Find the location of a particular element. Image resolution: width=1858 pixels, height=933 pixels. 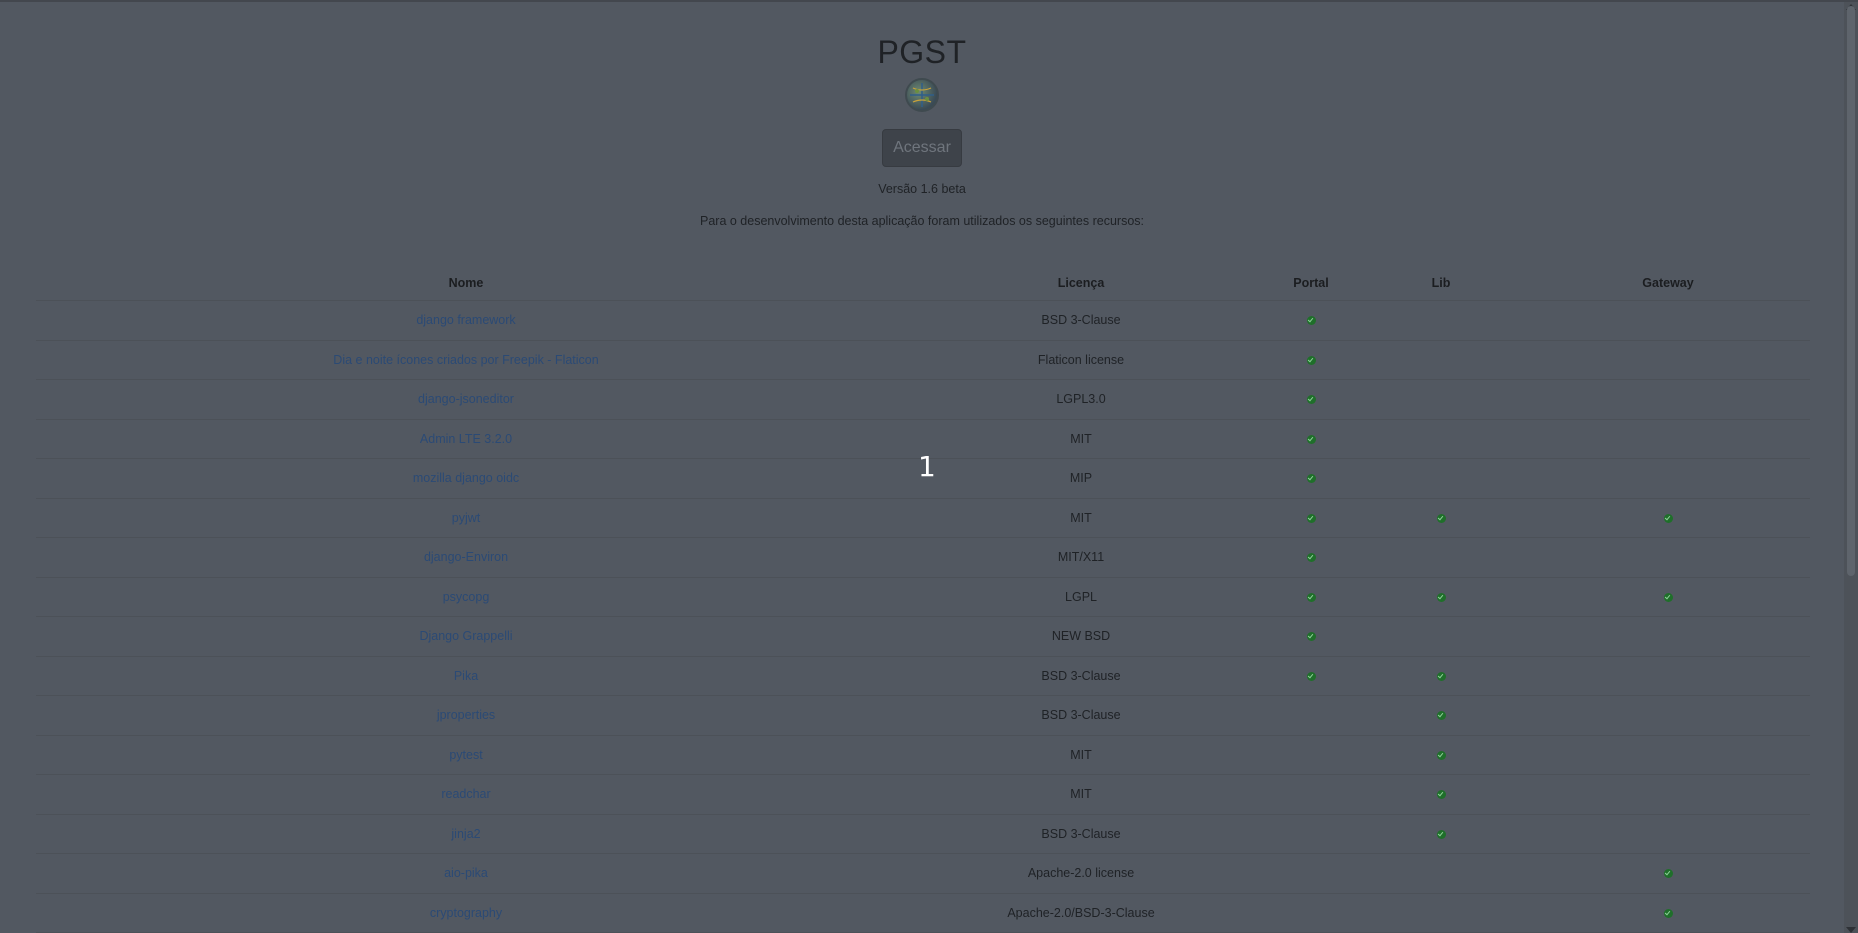

cell-name: pyjwt is located at coordinates (466, 518).